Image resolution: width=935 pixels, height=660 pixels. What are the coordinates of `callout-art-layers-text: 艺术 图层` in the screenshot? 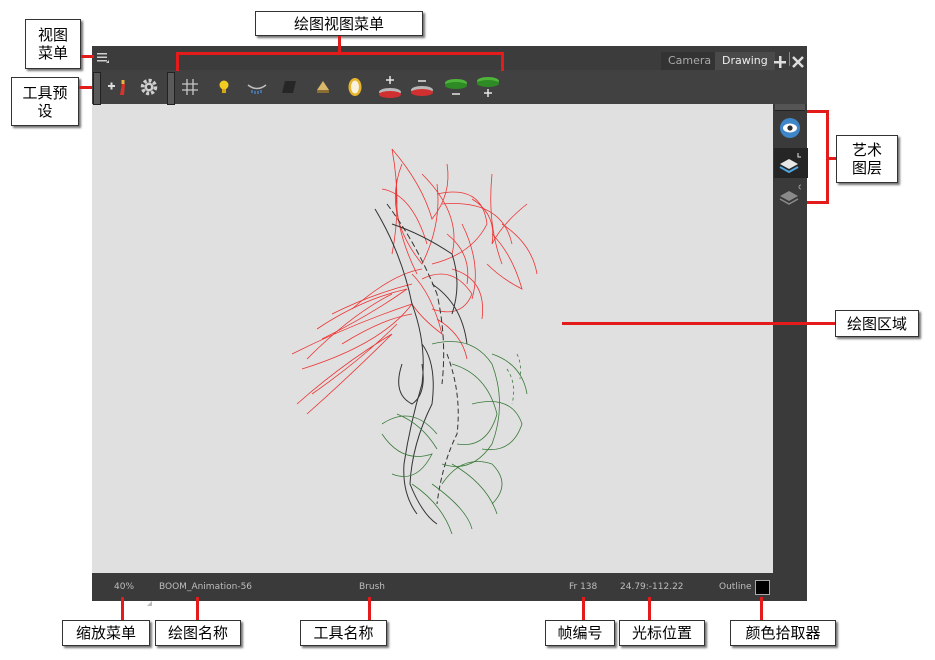 It's located at (866, 159).